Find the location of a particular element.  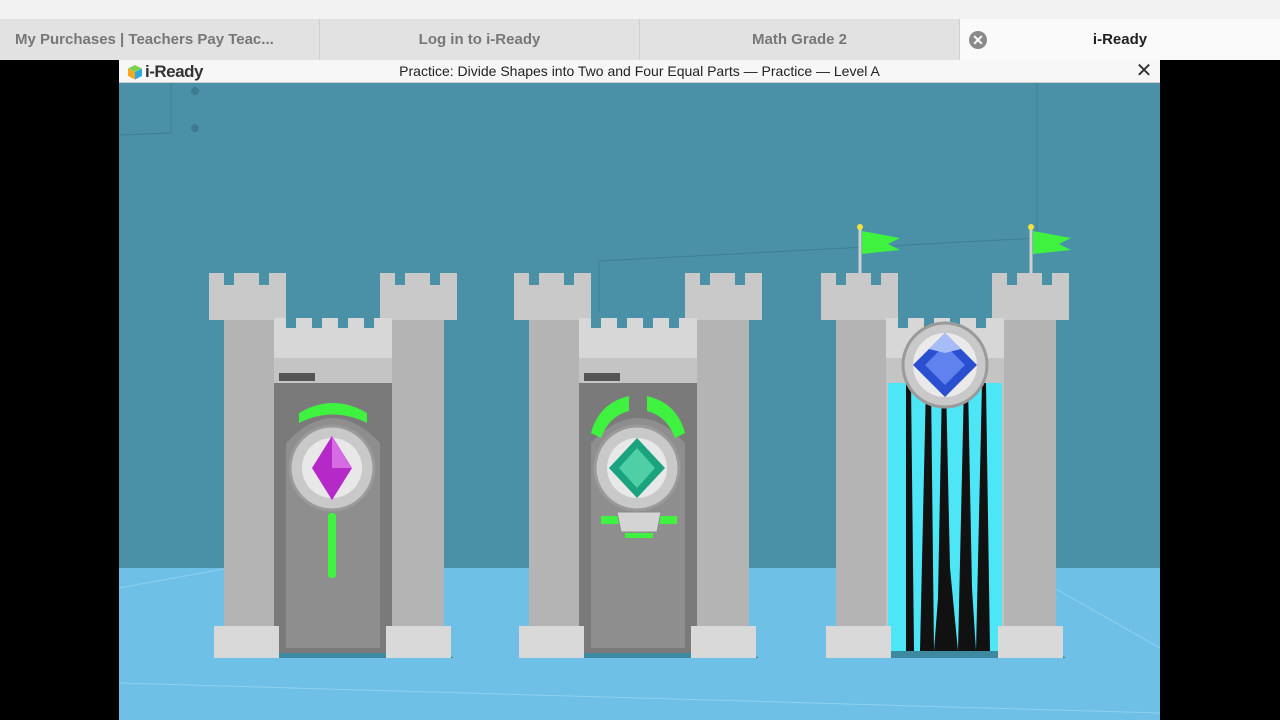

castle-purple-gem-graphic is located at coordinates (333, 465).